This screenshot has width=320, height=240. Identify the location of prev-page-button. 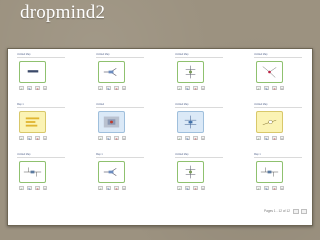
(296, 211).